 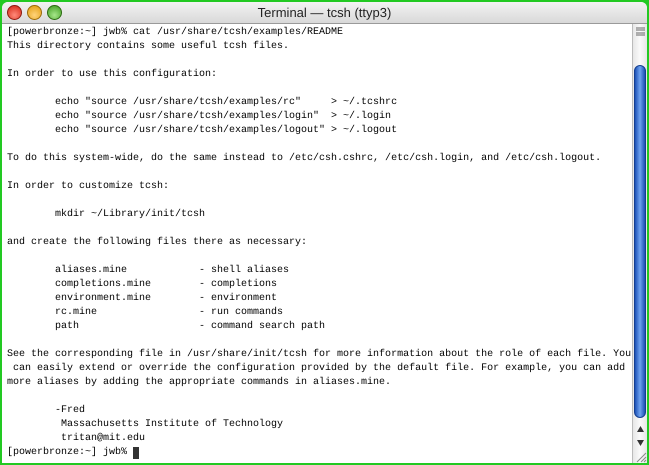 What do you see at coordinates (640, 456) in the screenshot?
I see `resize-grip-icon` at bounding box center [640, 456].